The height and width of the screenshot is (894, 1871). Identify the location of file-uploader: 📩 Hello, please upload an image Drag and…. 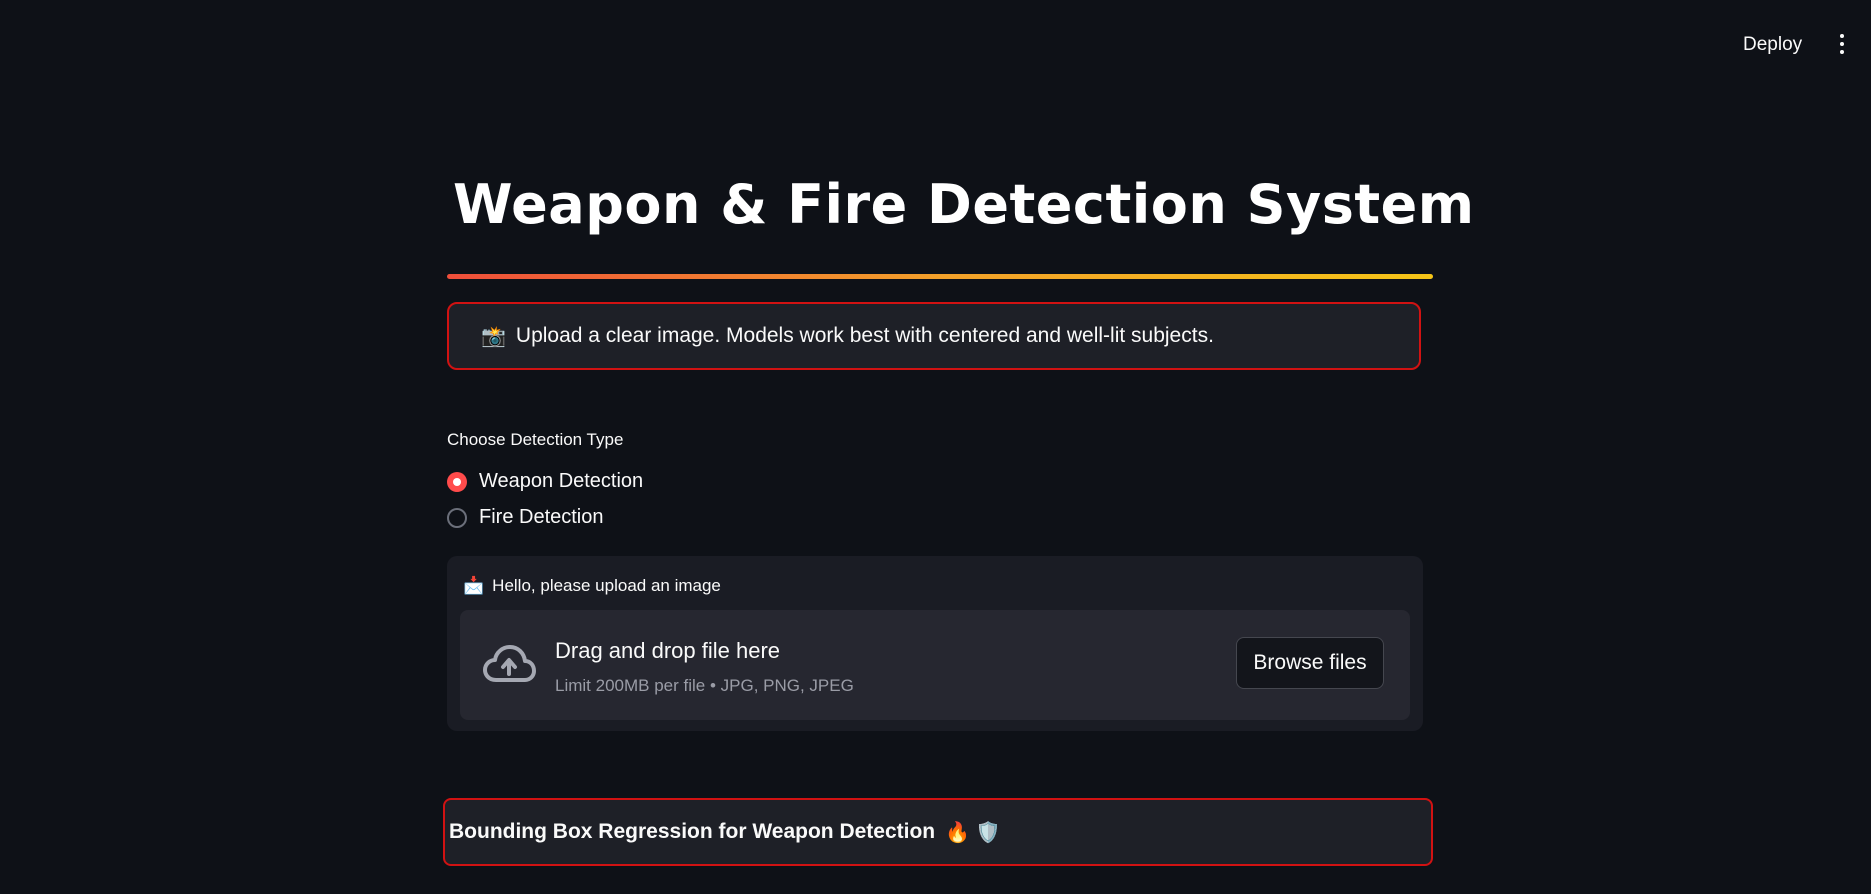
(935, 643).